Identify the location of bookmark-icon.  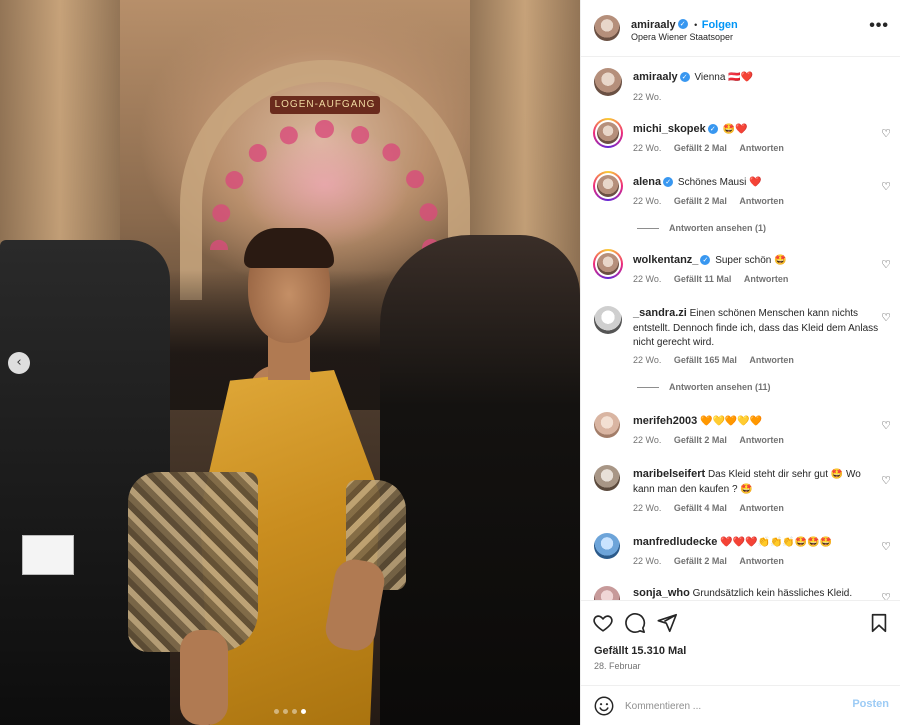
(879, 623).